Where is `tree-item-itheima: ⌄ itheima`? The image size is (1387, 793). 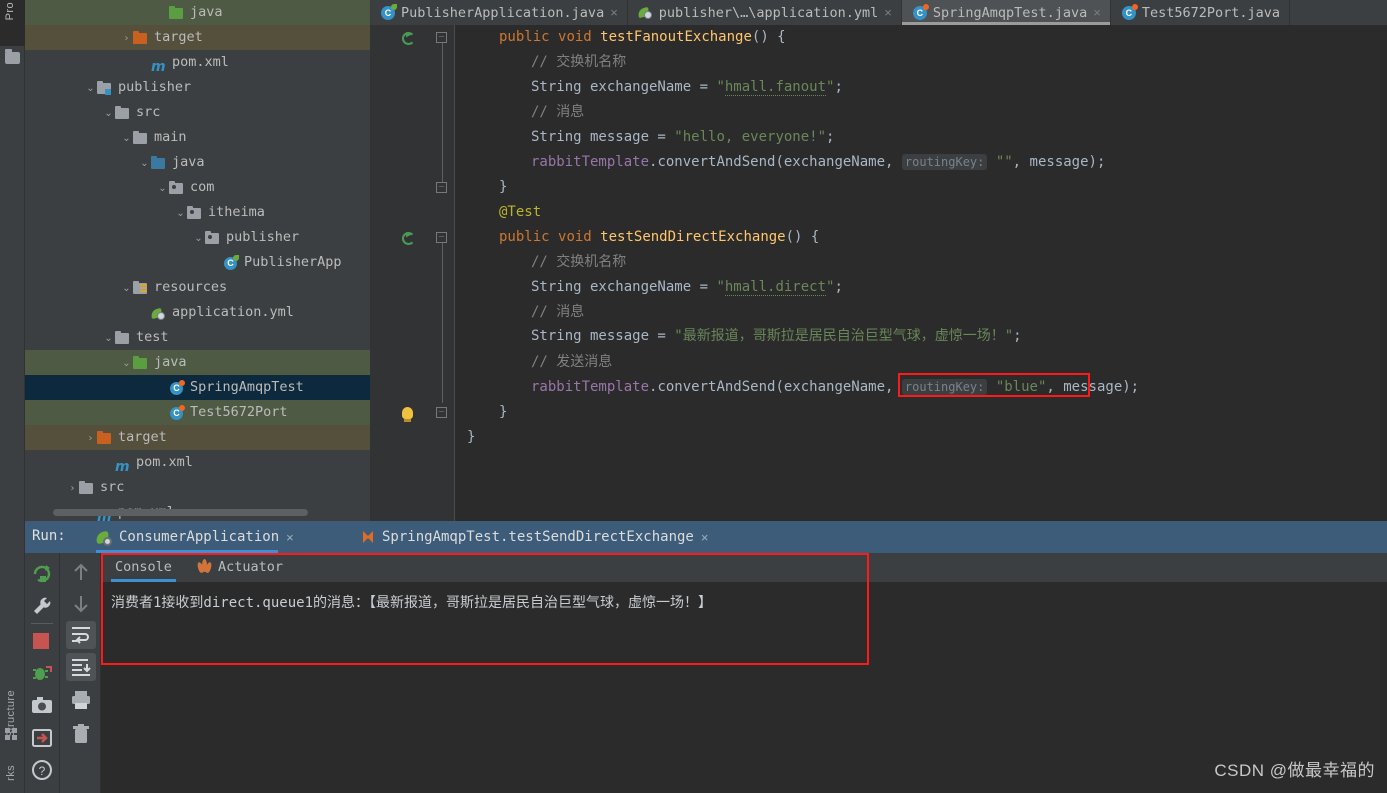 tree-item-itheima: ⌄ itheima is located at coordinates (197, 212).